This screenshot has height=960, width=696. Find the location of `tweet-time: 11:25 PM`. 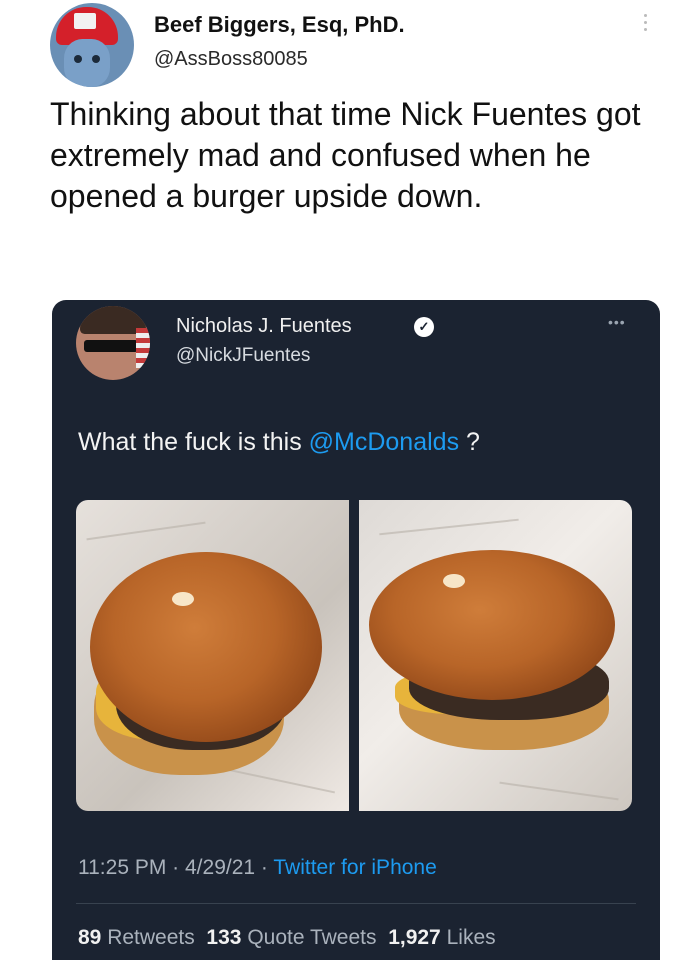

tweet-time: 11:25 PM is located at coordinates (122, 867).